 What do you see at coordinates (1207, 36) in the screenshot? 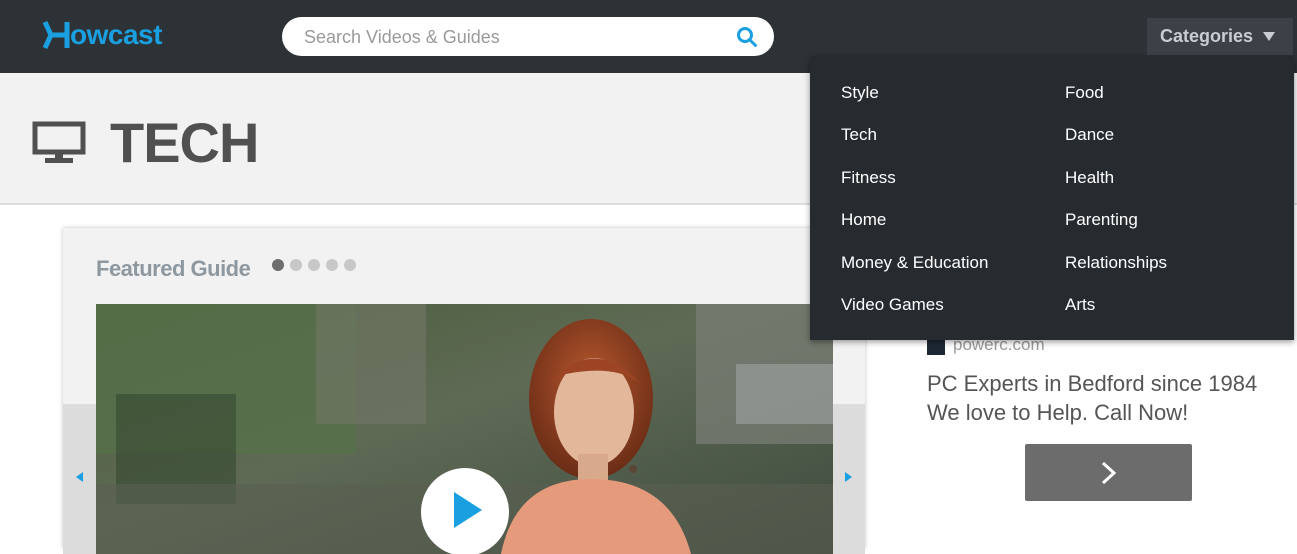
I see `categories-label: Categories` at bounding box center [1207, 36].